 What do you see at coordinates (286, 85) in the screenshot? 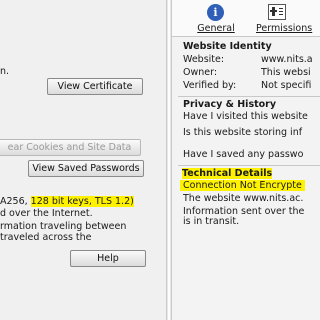
I see `verified-by-value: Not specifi` at bounding box center [286, 85].